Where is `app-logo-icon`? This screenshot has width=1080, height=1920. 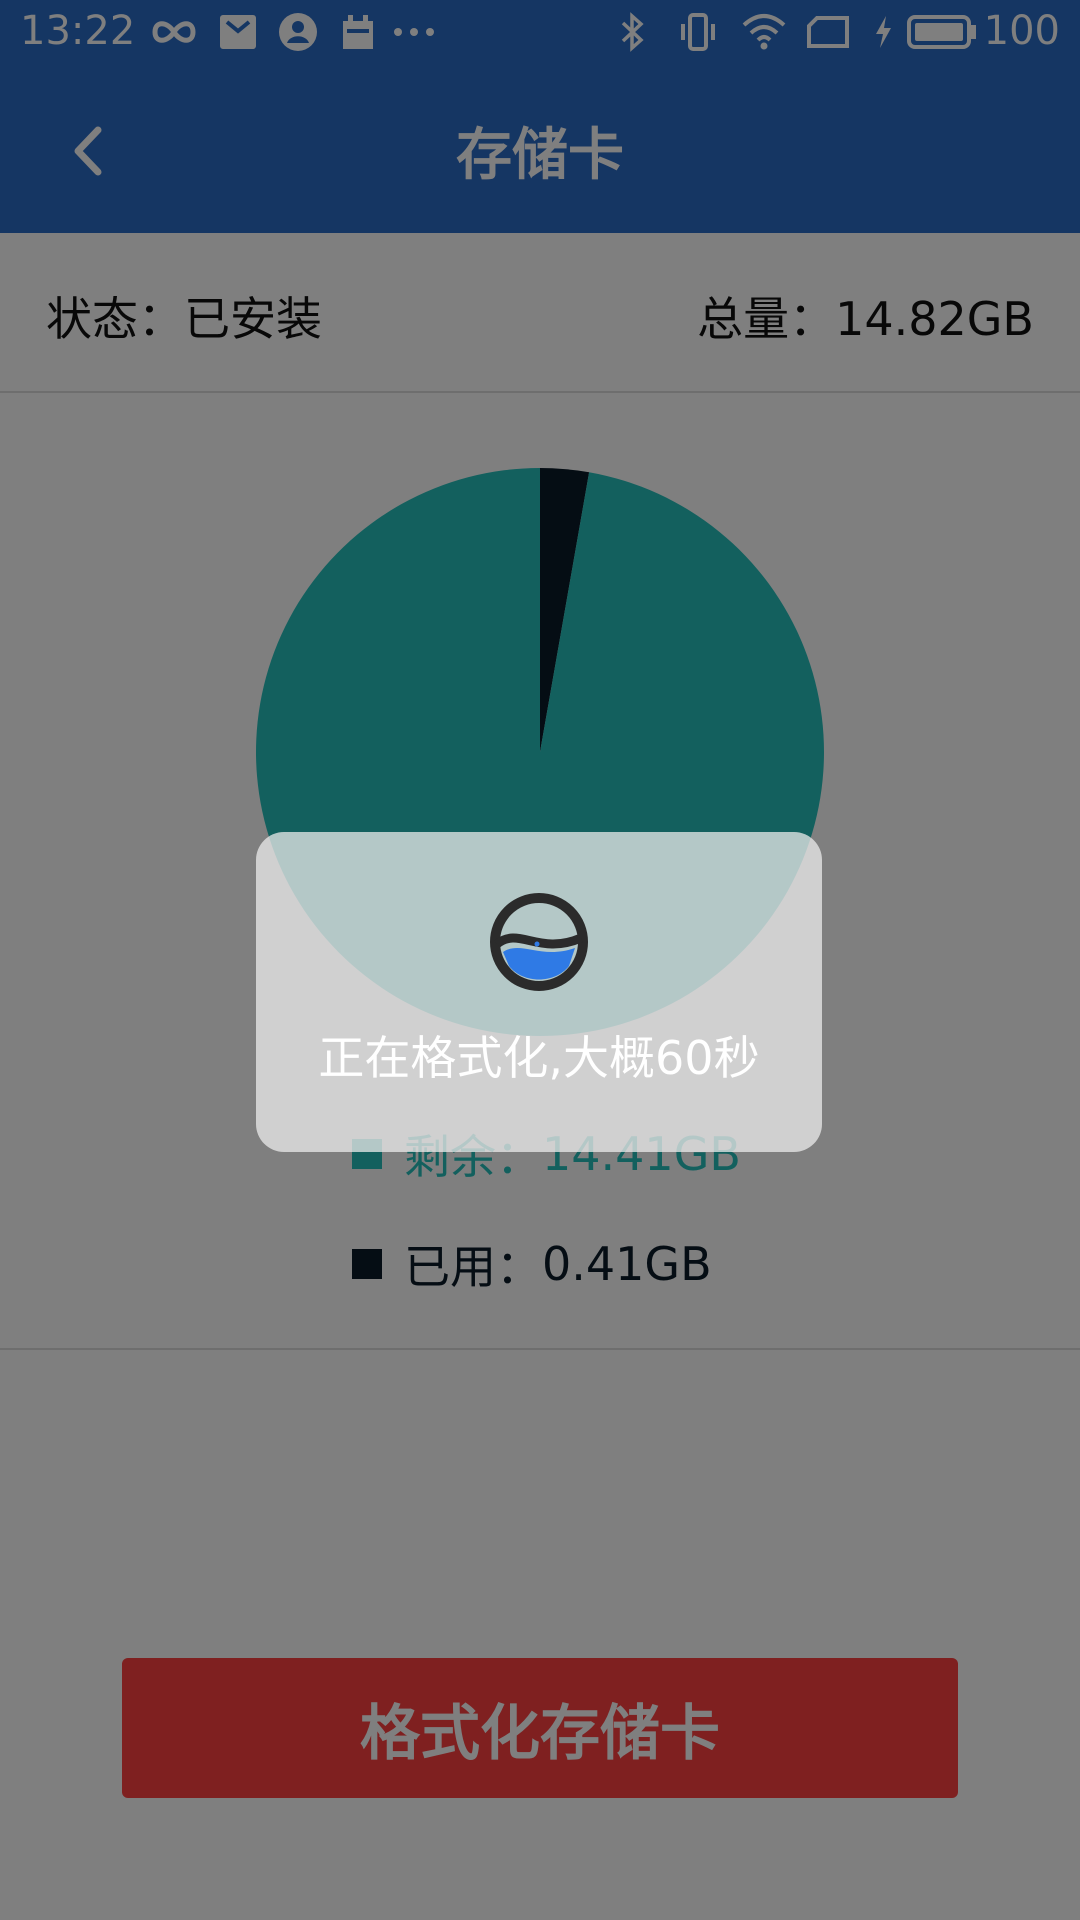
app-logo-icon is located at coordinates (539, 942).